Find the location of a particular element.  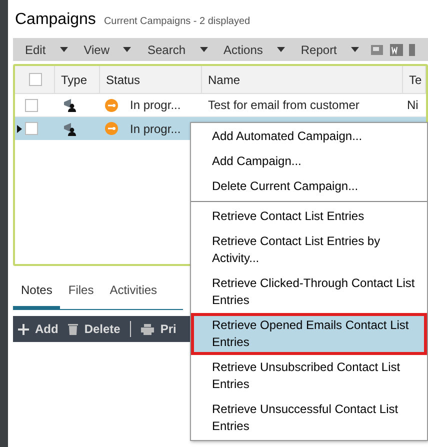

page-subtitle: Current Campaigns - 2 displayed is located at coordinates (177, 22).